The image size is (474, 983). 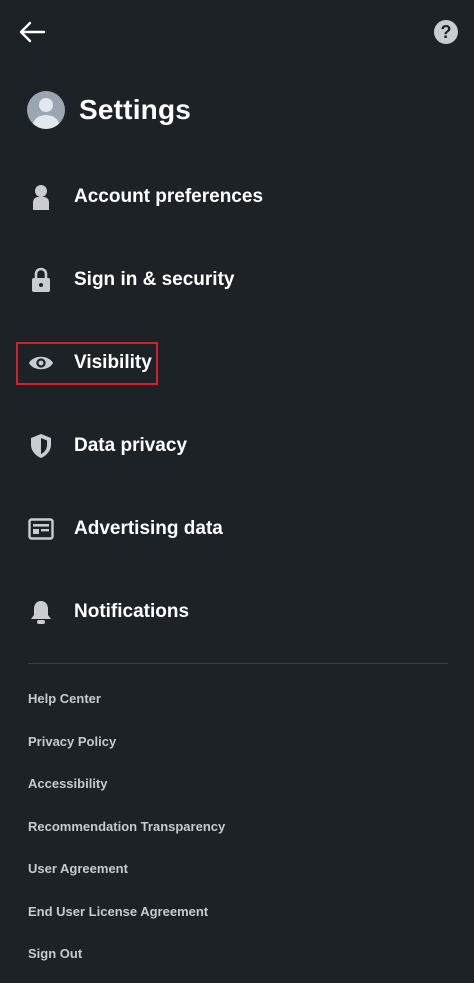 I want to click on menu-item-account-preferences: Account preferences, so click(x=237, y=196).